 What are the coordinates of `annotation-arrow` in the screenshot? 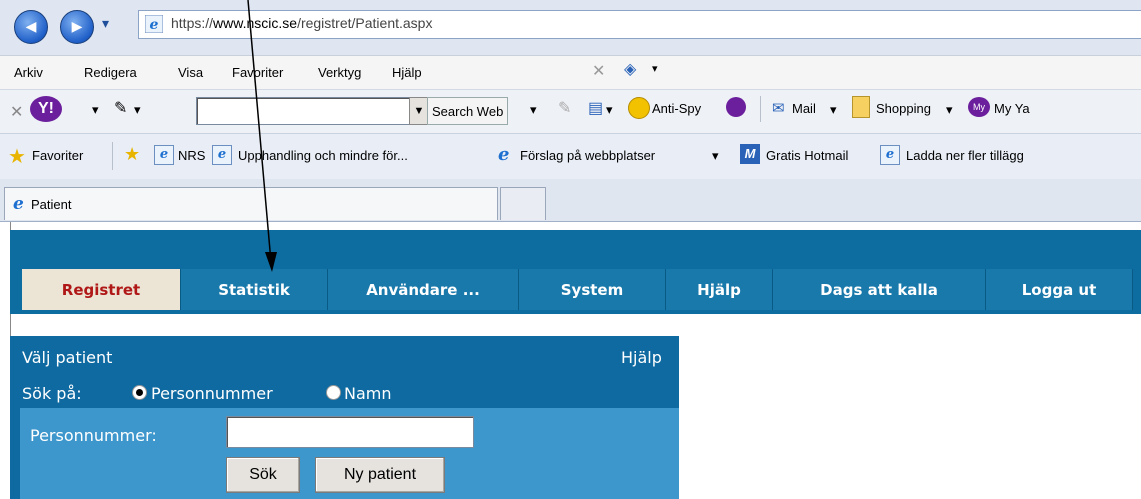 It's located at (262, 136).